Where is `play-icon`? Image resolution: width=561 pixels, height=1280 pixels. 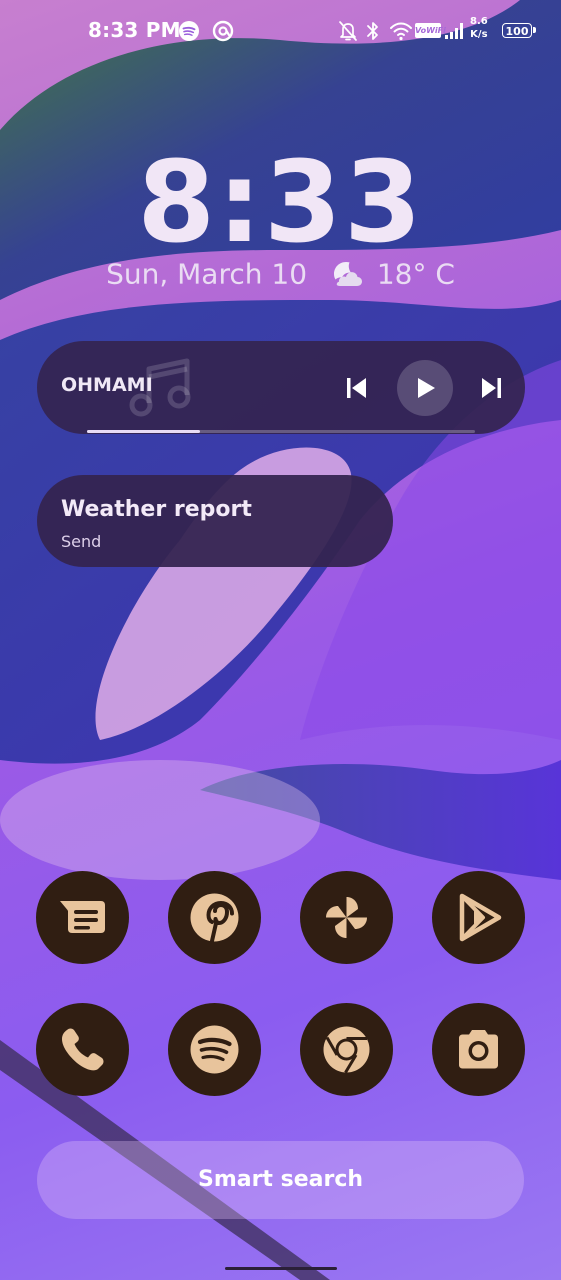
play-icon is located at coordinates (426, 388).